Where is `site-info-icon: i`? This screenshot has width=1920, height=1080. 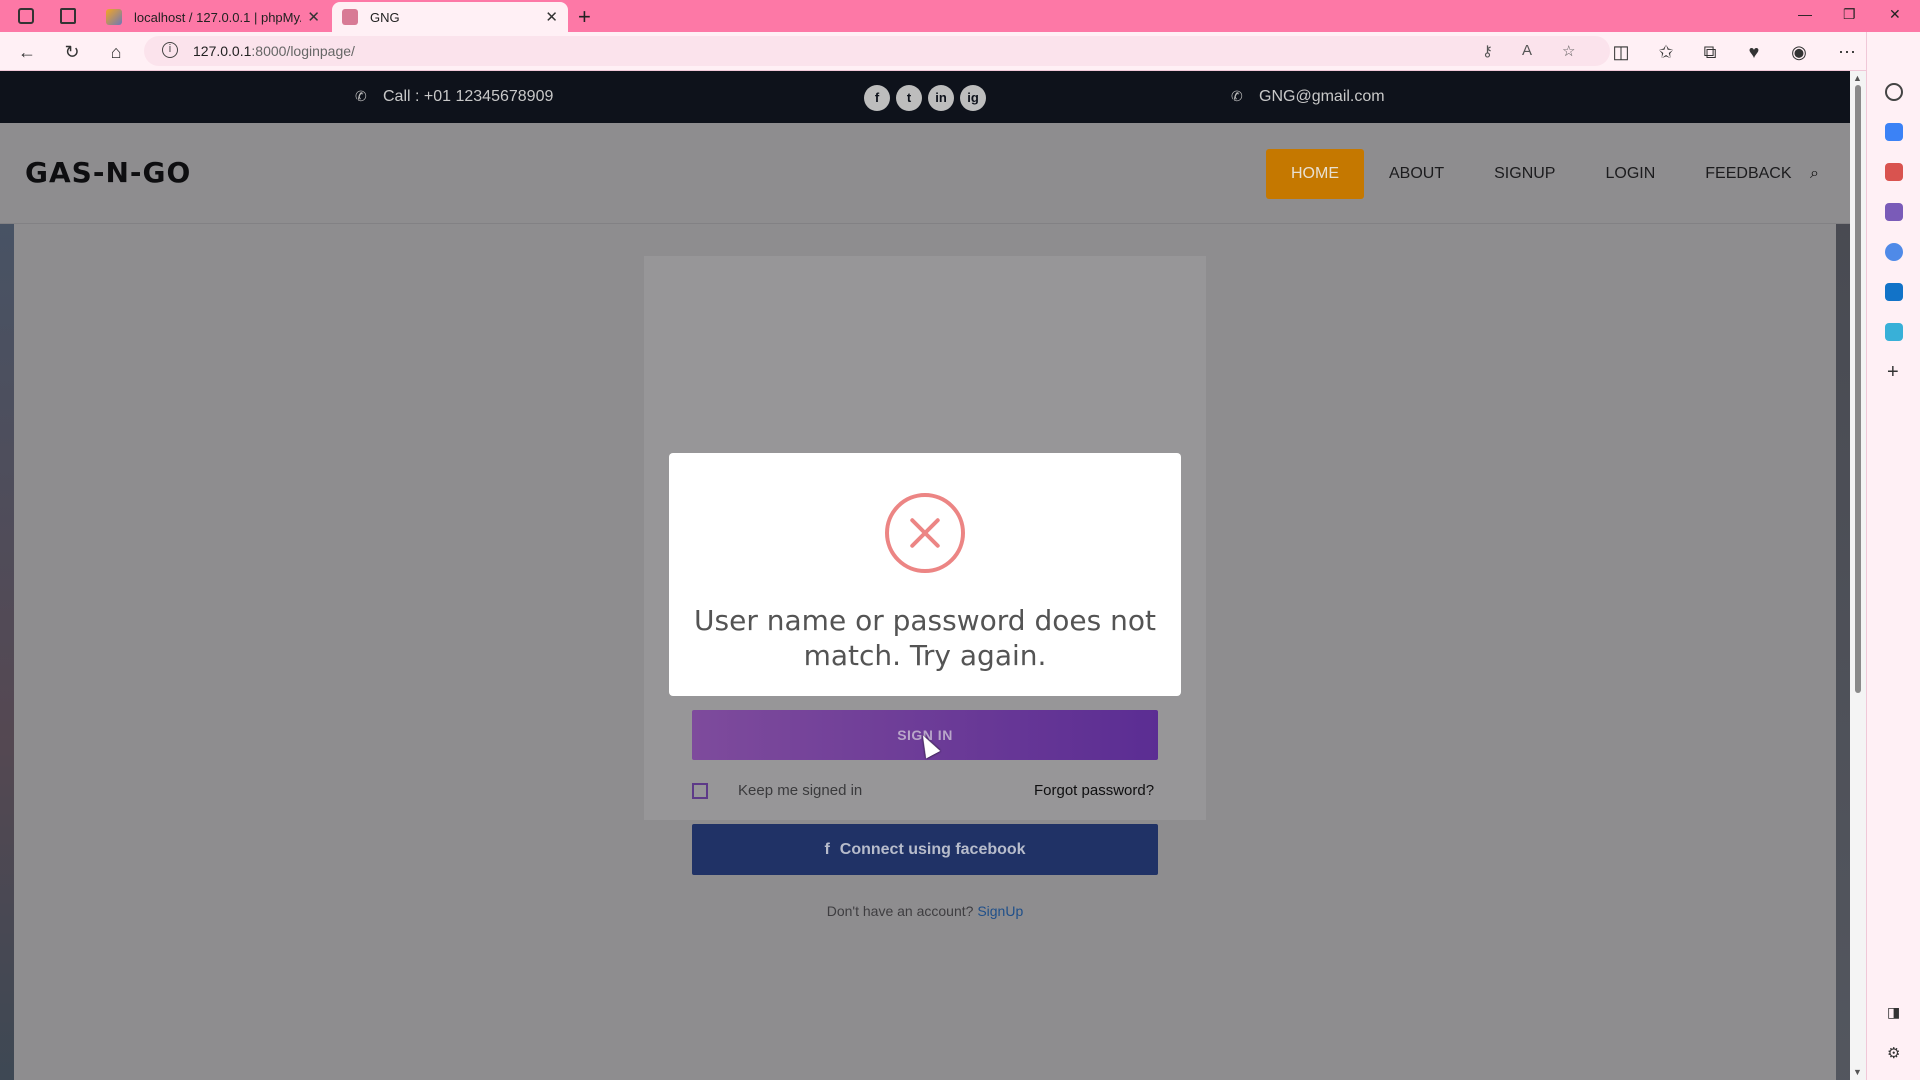 site-info-icon: i is located at coordinates (170, 50).